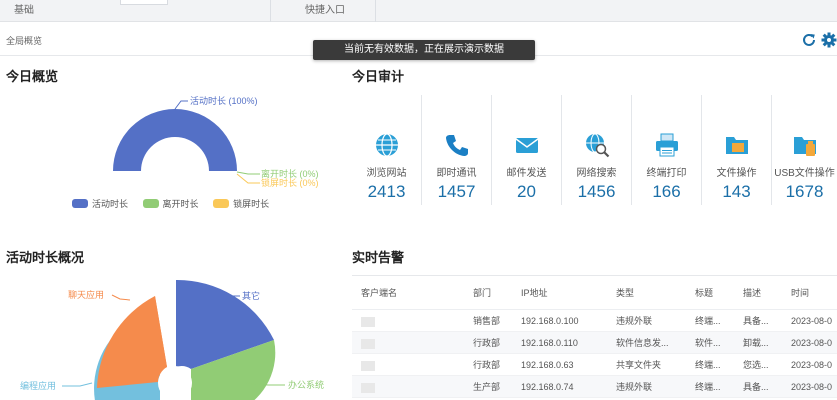 The width and height of the screenshot is (837, 400). What do you see at coordinates (180, 204) in the screenshot?
I see `legend-label: 离开时长` at bounding box center [180, 204].